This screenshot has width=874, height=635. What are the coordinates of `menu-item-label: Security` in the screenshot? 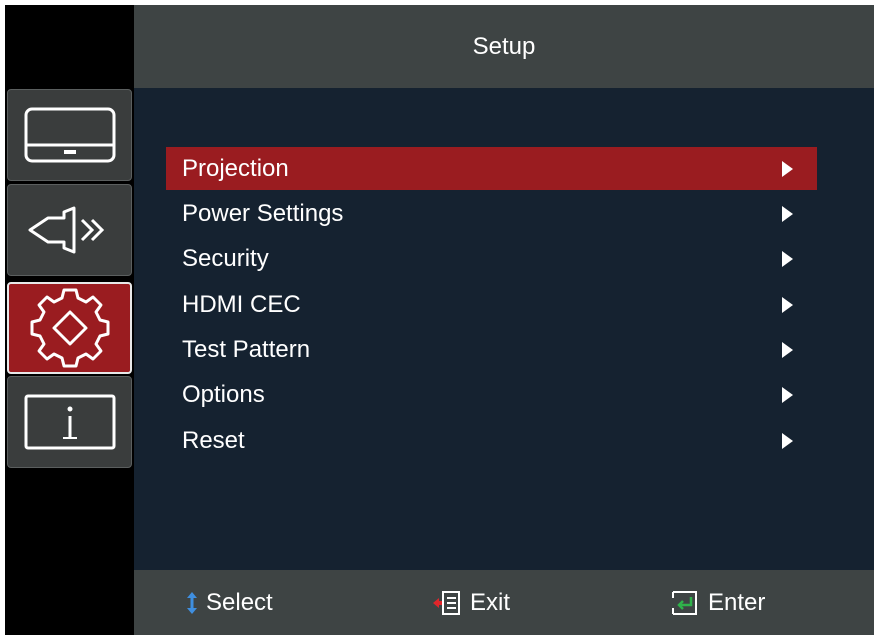 It's located at (225, 258).